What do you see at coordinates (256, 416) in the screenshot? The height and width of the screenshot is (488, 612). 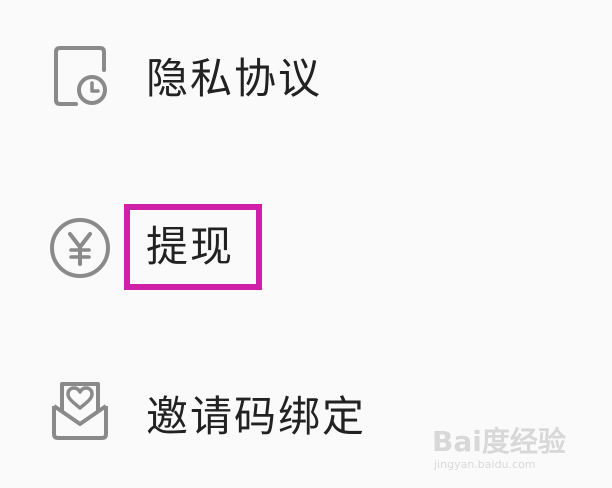 I see `menu-item-label: 邀请码绑定` at bounding box center [256, 416].